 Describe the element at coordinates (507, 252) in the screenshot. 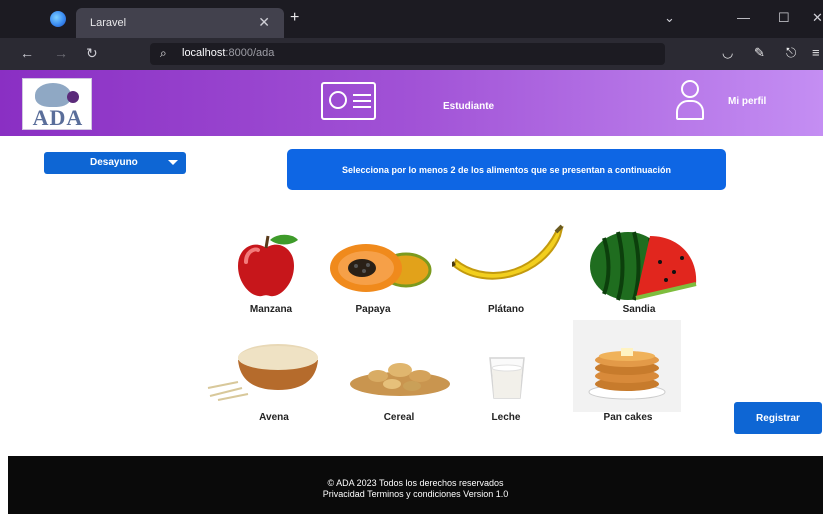

I see `banana-image` at that location.